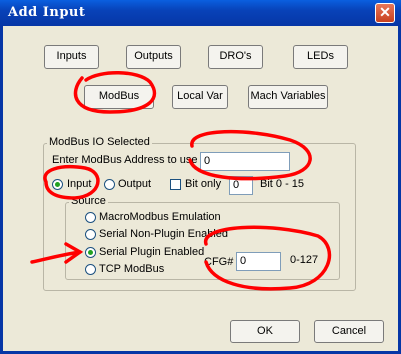  Describe the element at coordinates (200, 13) in the screenshot. I see `title-bar: Add Input ✕` at that location.